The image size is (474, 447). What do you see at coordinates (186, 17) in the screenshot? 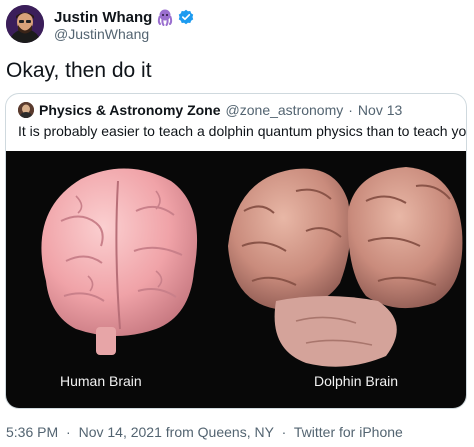
I see `verified-badge-icon` at bounding box center [186, 17].